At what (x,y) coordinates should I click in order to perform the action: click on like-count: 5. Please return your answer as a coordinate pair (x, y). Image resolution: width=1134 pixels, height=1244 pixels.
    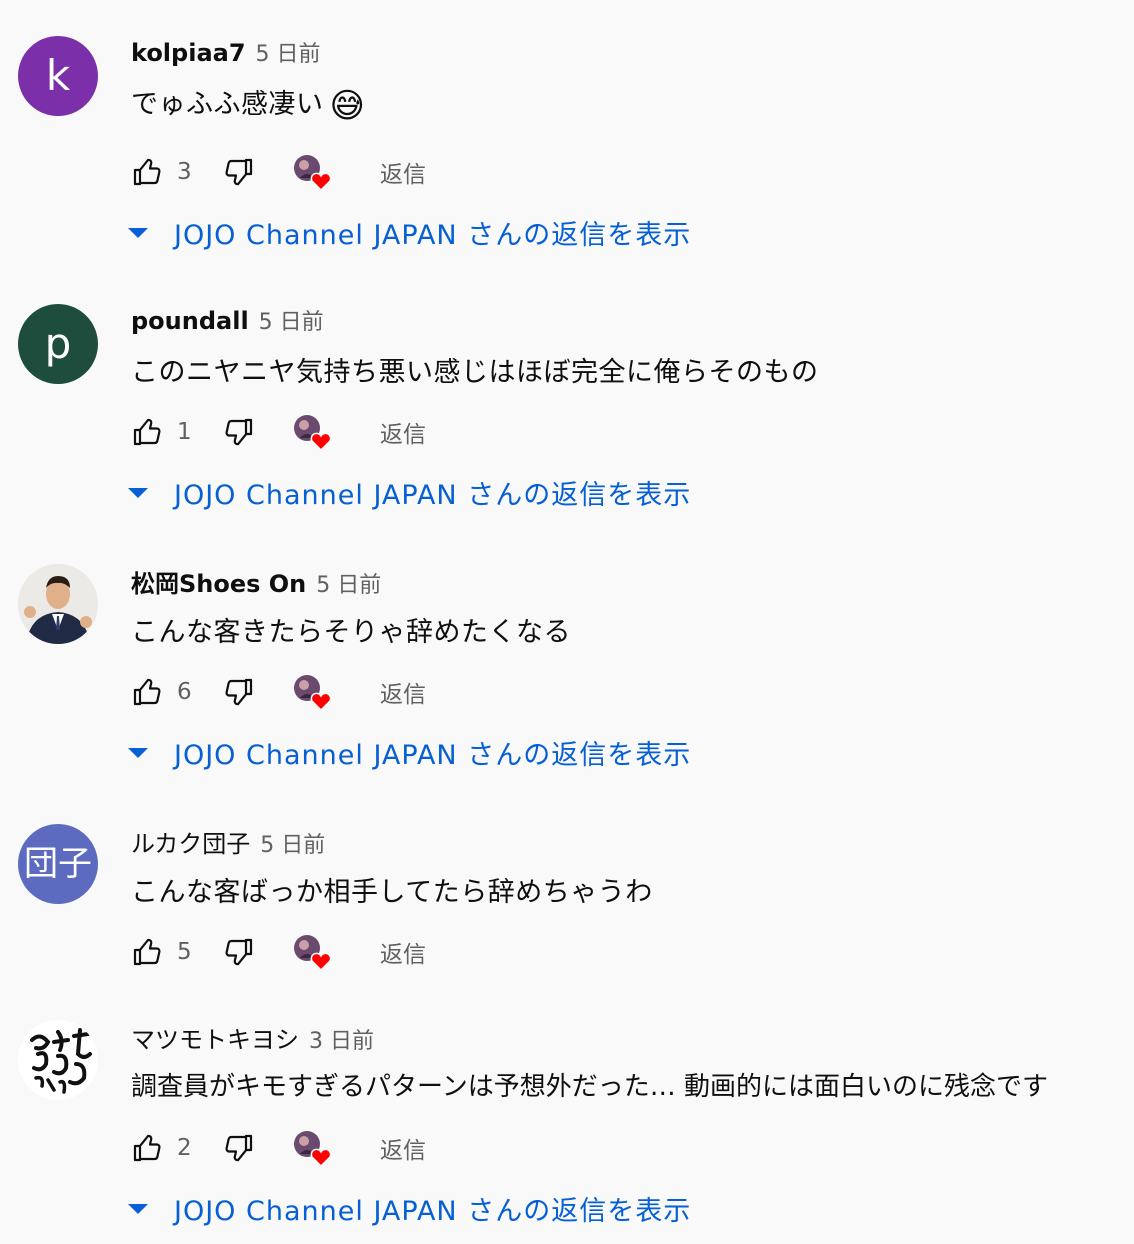
    Looking at the image, I should click on (184, 952).